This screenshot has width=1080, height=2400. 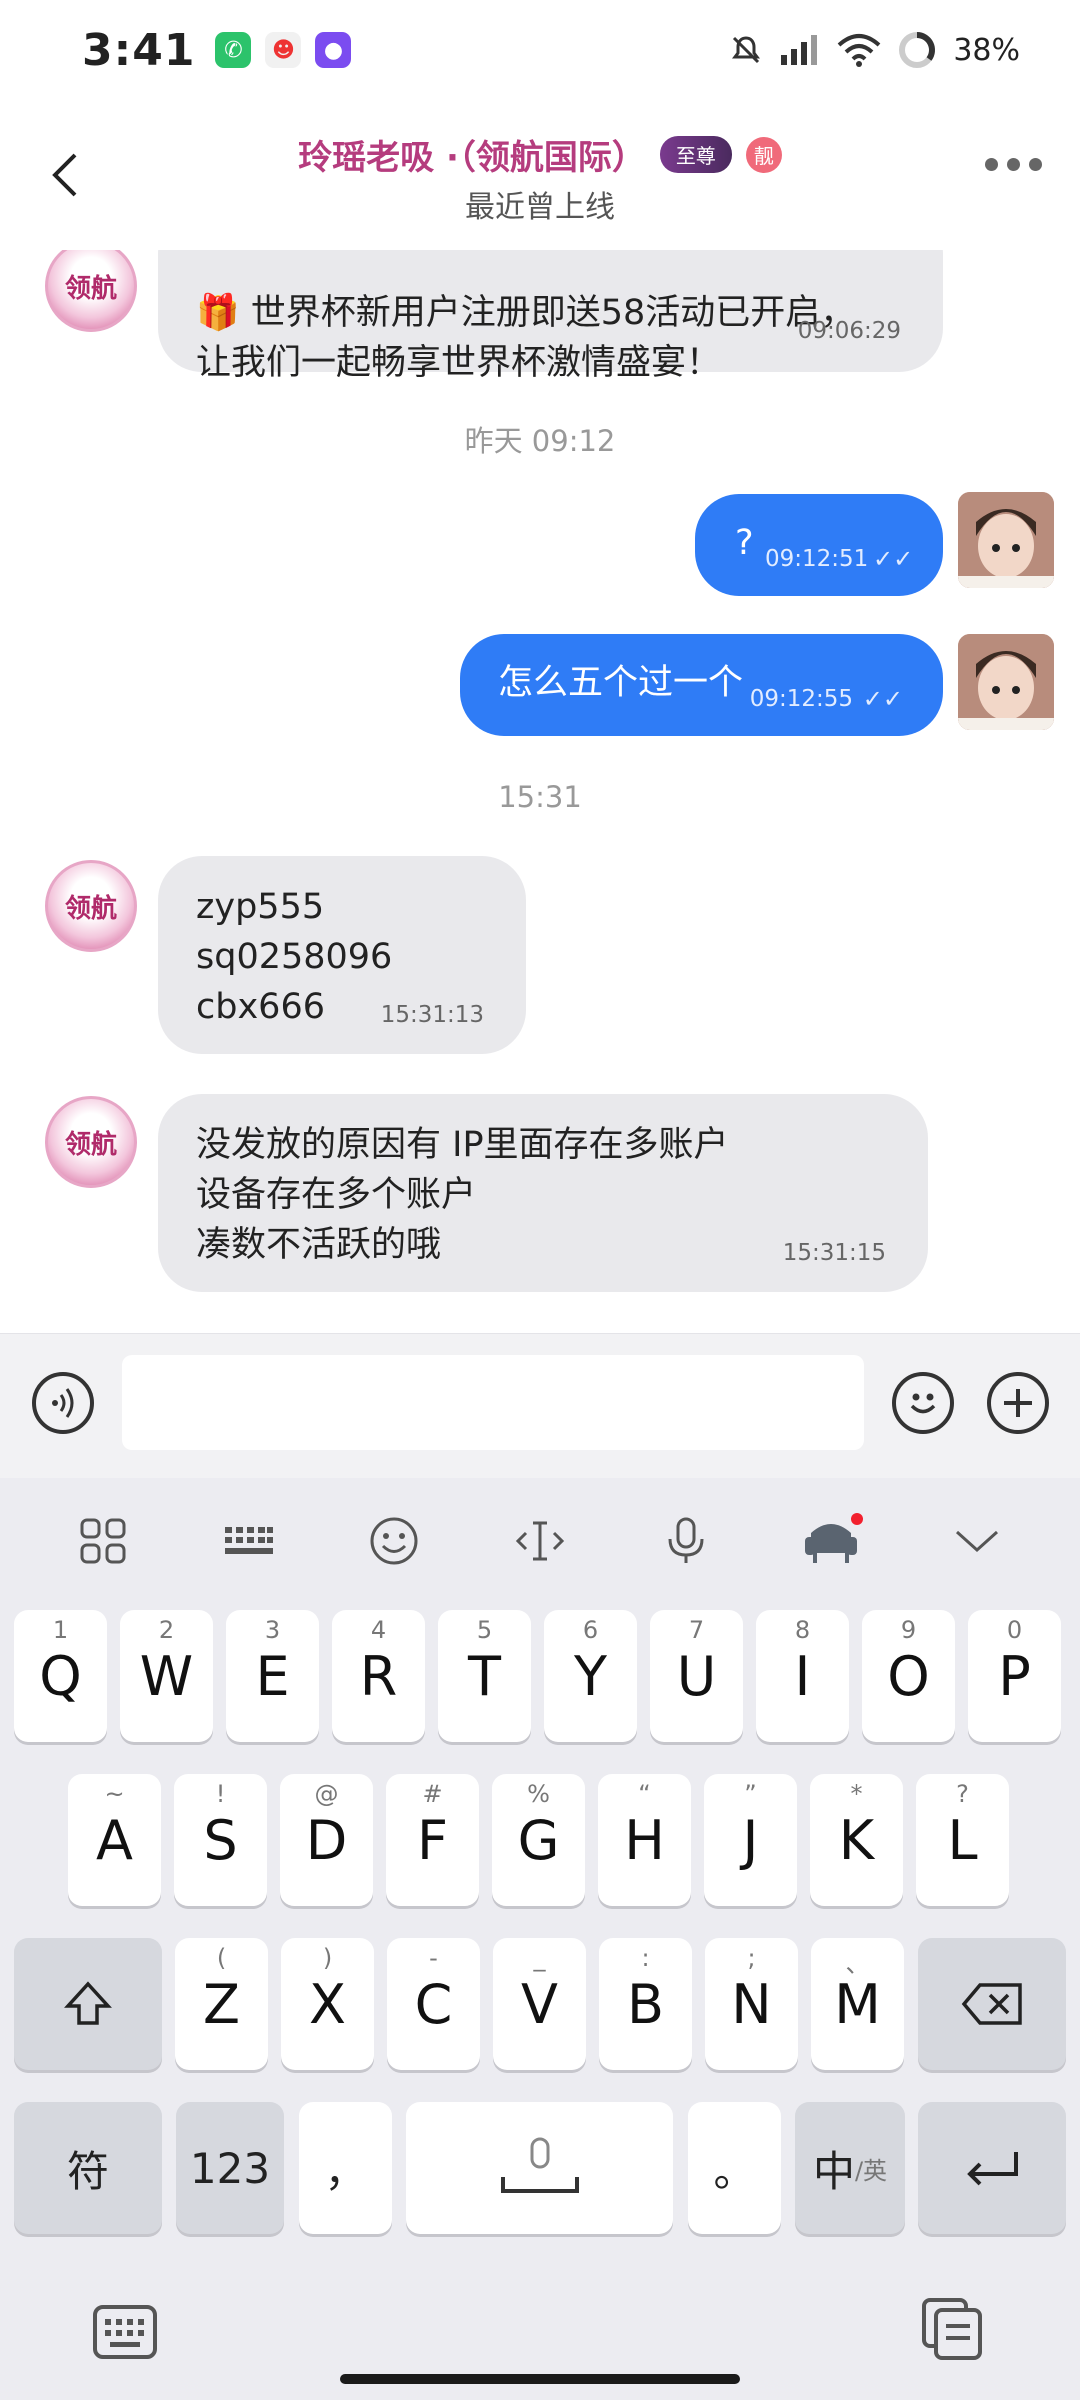 I want to click on comma-key: ，, so click(x=345, y=2168).